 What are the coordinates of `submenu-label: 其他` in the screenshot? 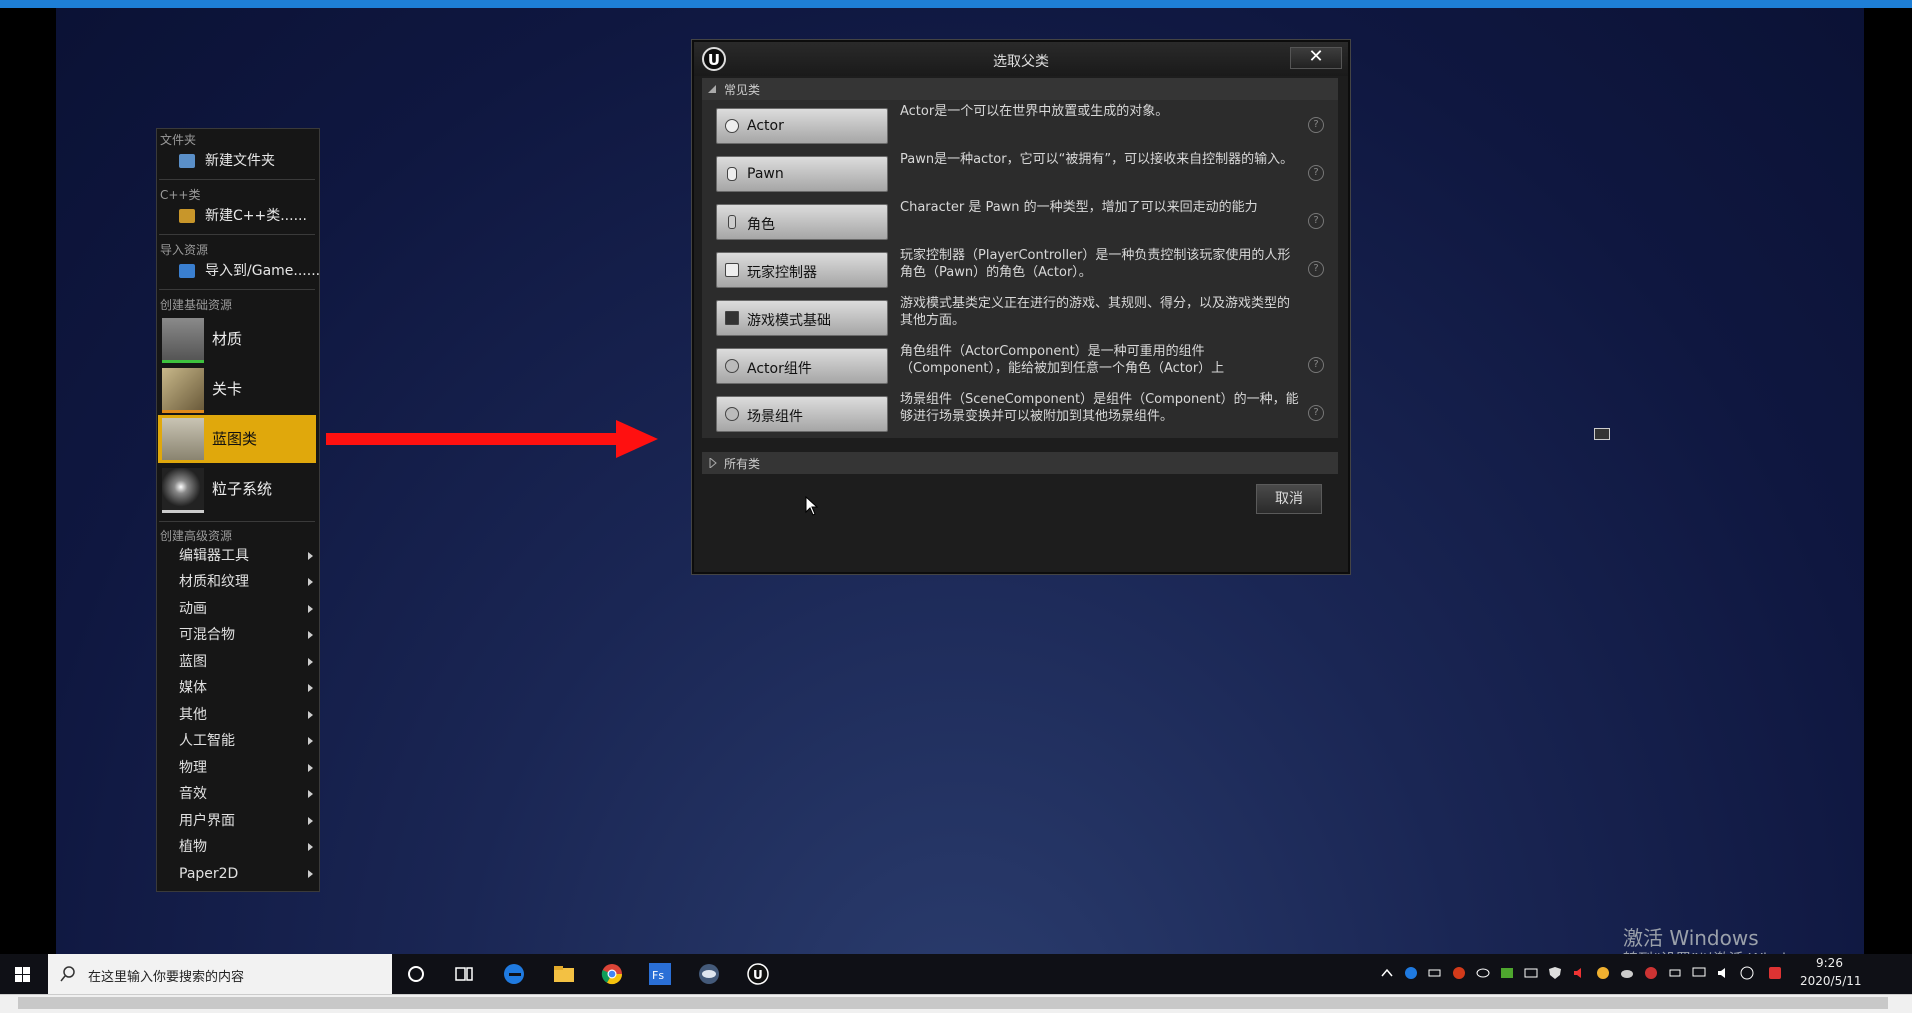 It's located at (193, 715).